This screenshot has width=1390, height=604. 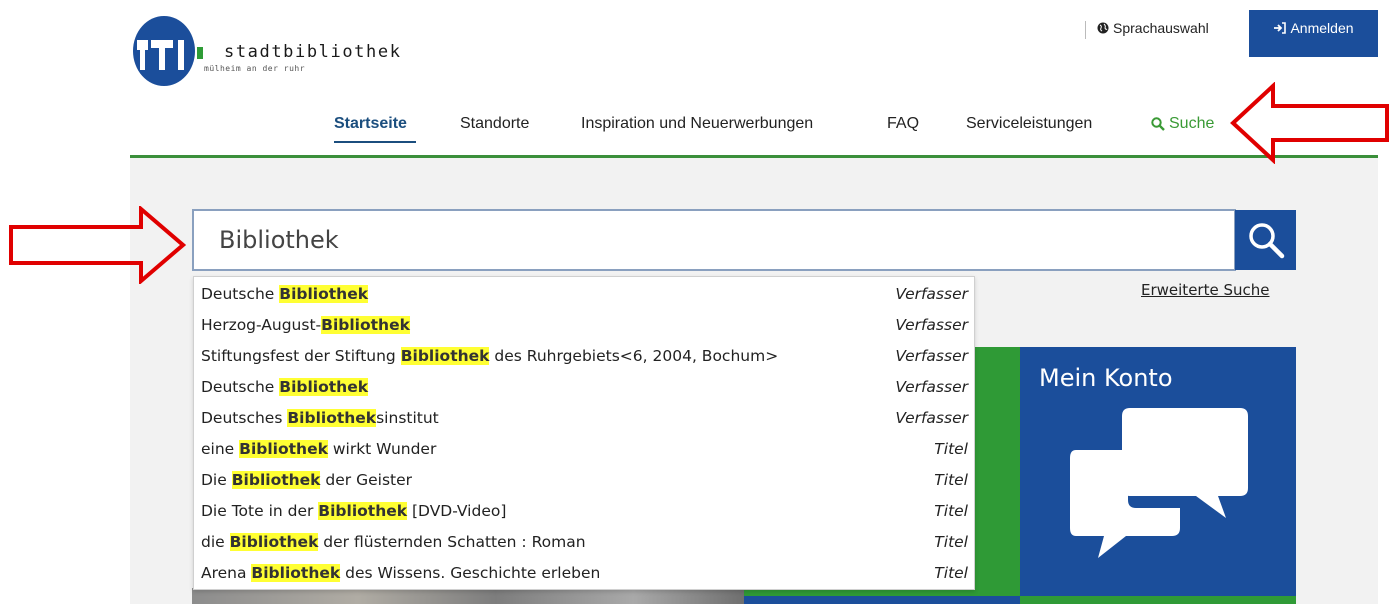 I want to click on login-button: Anmelden, so click(x=1313, y=33).